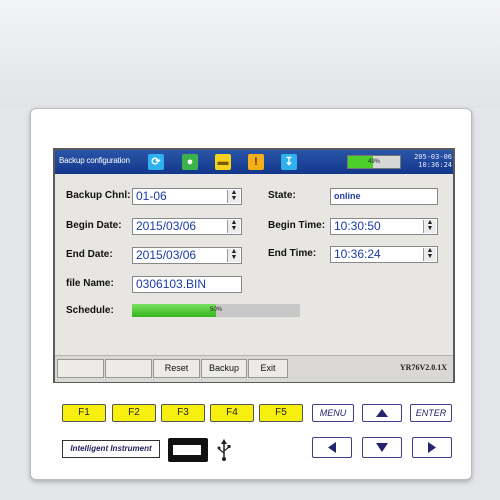 The height and width of the screenshot is (500, 500). What do you see at coordinates (94, 160) in the screenshot?
I see `window-title: Backup configuration` at bounding box center [94, 160].